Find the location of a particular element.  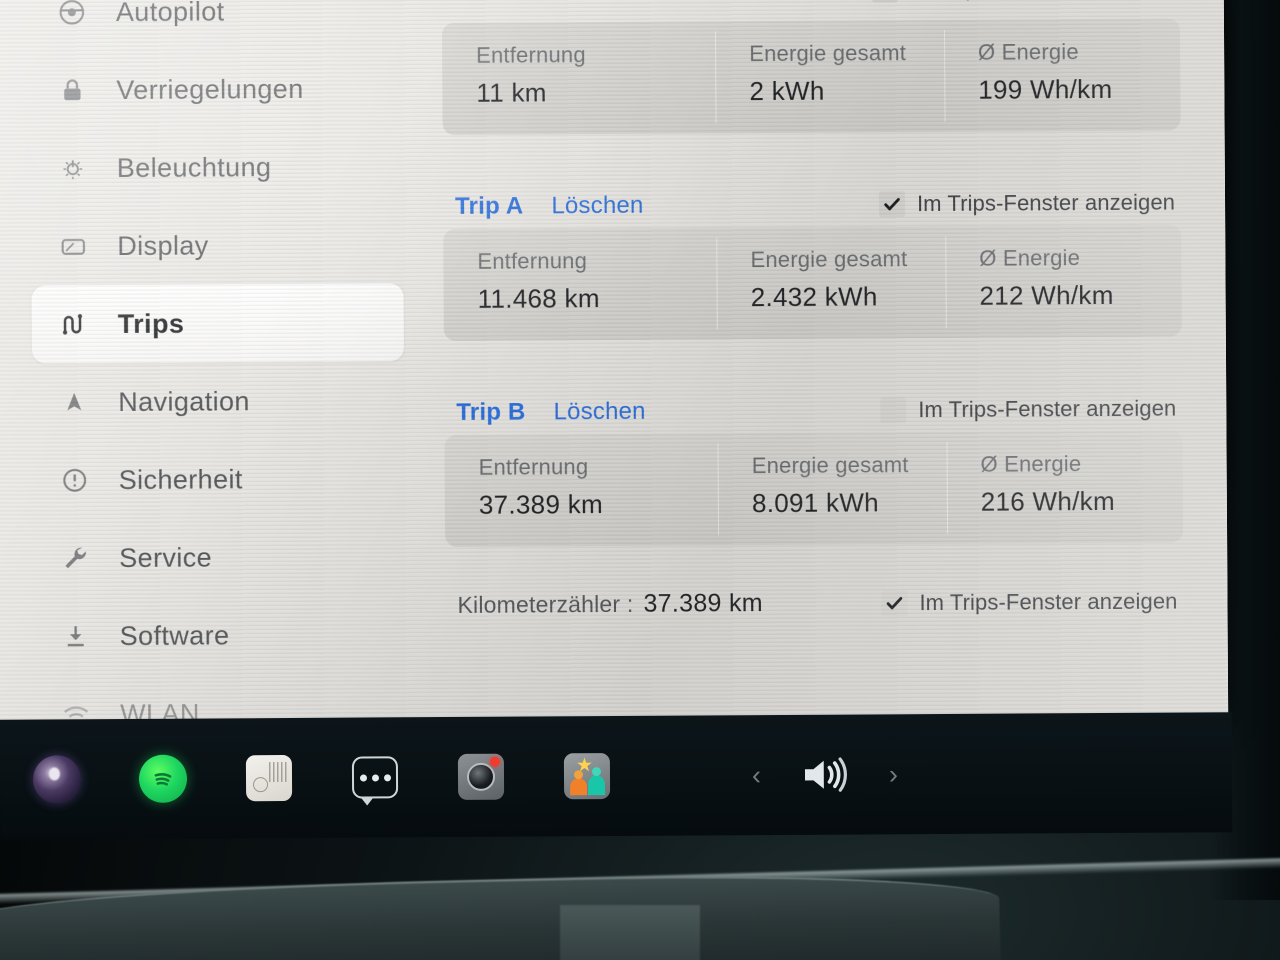

trip-header-a: Trip A Löschen Im Trips-Fenster anzeigen is located at coordinates (812, 205).